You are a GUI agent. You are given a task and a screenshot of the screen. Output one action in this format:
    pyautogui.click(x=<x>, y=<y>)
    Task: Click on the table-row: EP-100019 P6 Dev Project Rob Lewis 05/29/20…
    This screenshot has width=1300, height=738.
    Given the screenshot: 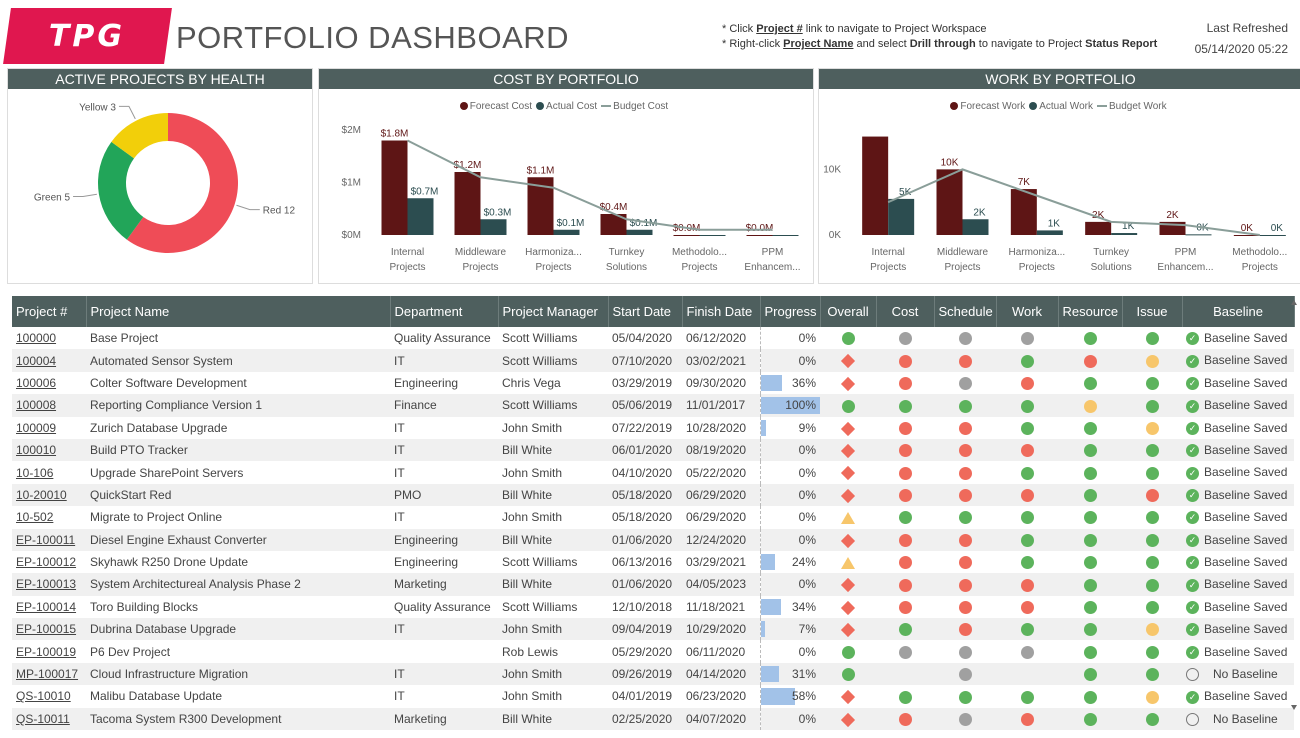 What is the action you would take?
    pyautogui.click(x=653, y=651)
    